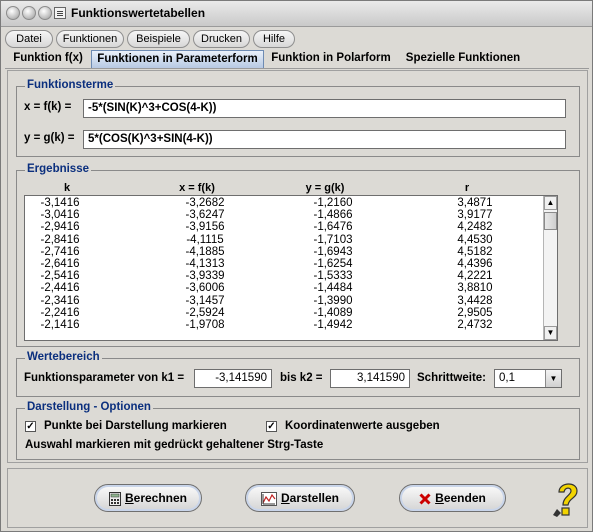 This screenshot has height=532, width=593. What do you see at coordinates (475, 251) in the screenshot?
I see `table-cell: 4,5182` at bounding box center [475, 251].